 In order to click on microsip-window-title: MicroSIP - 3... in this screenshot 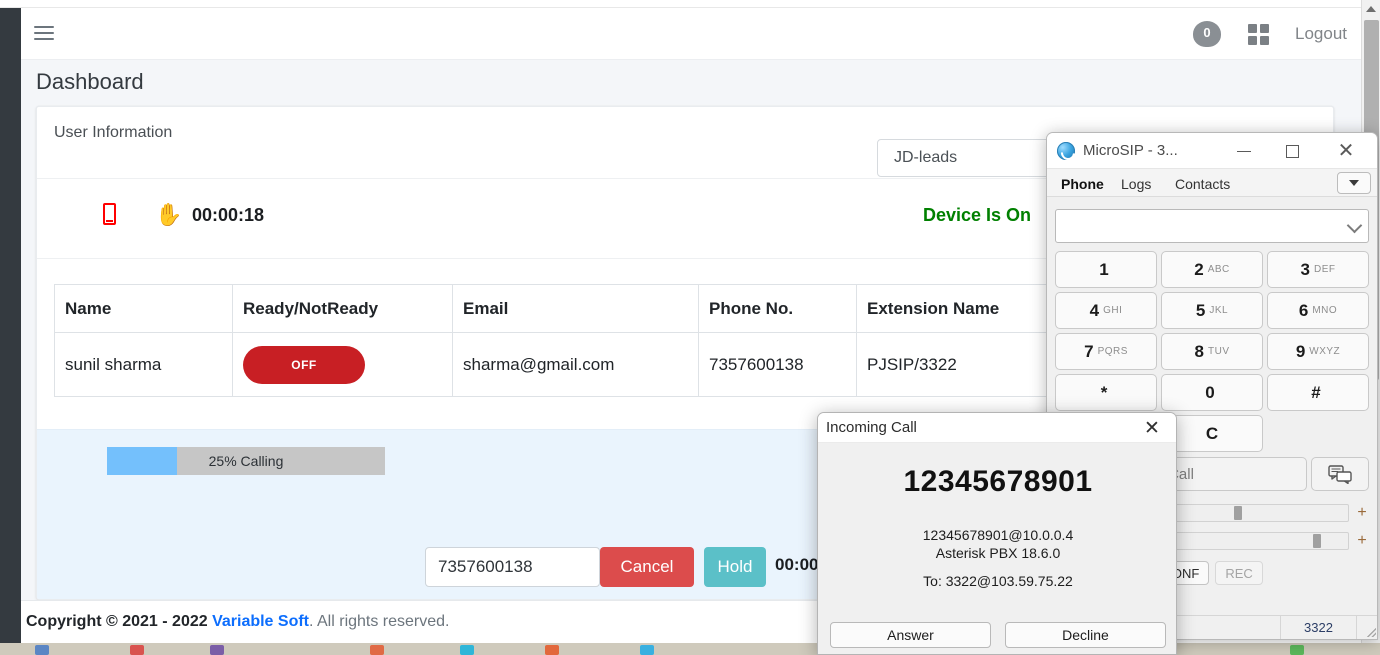, I will do `click(1130, 150)`.